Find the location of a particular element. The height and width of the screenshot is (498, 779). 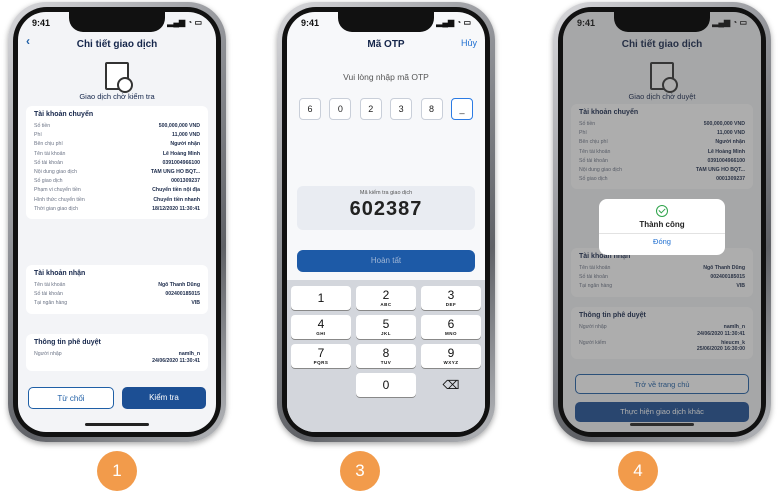

keypad-key: 9 WXYZ is located at coordinates (451, 356).